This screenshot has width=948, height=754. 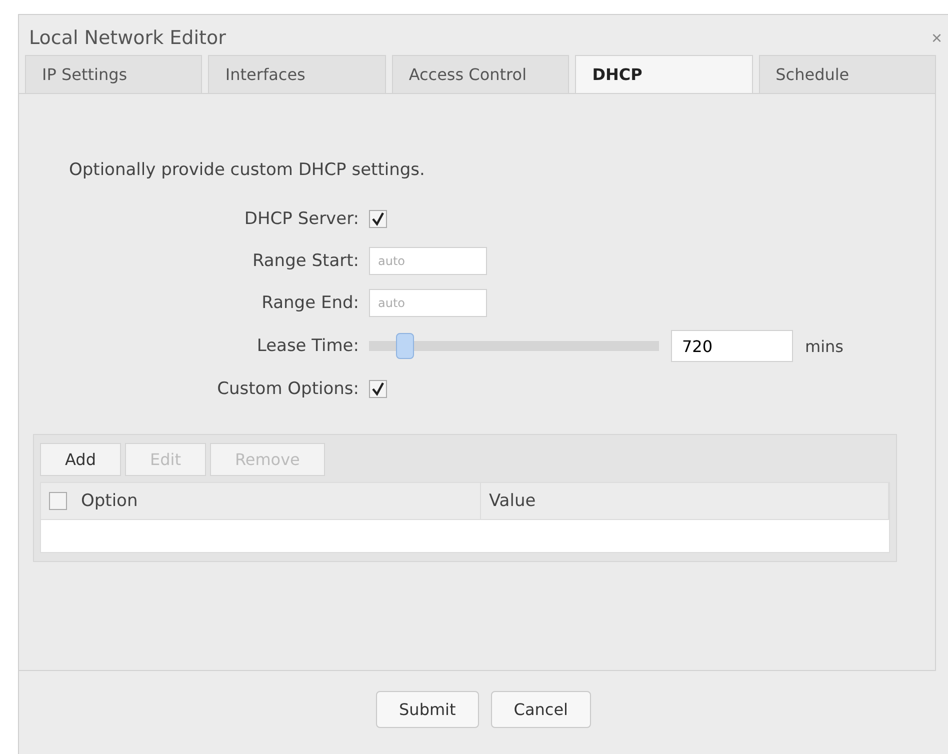 What do you see at coordinates (664, 74) in the screenshot?
I see `tab: DHCP` at bounding box center [664, 74].